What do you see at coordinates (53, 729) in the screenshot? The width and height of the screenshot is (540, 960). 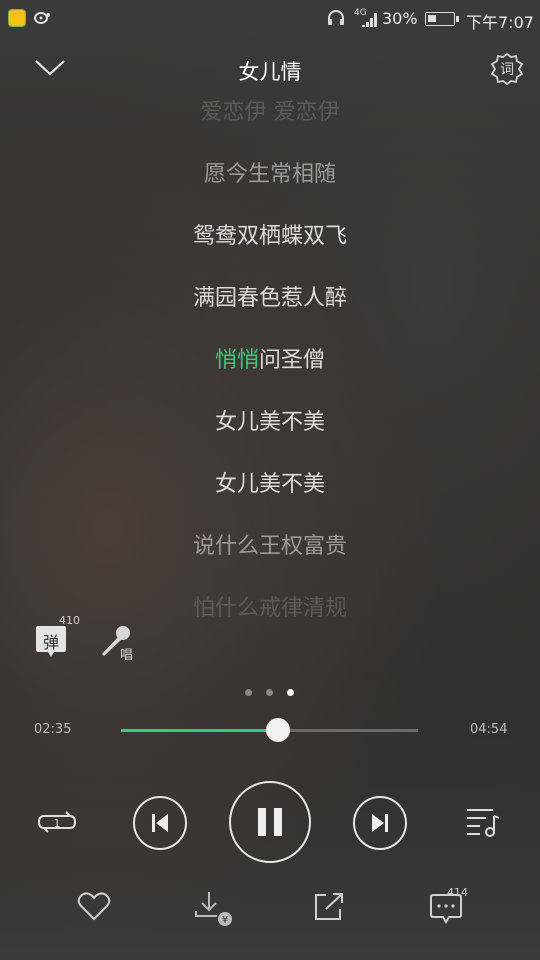 I see `elapsed-time: 02:35` at bounding box center [53, 729].